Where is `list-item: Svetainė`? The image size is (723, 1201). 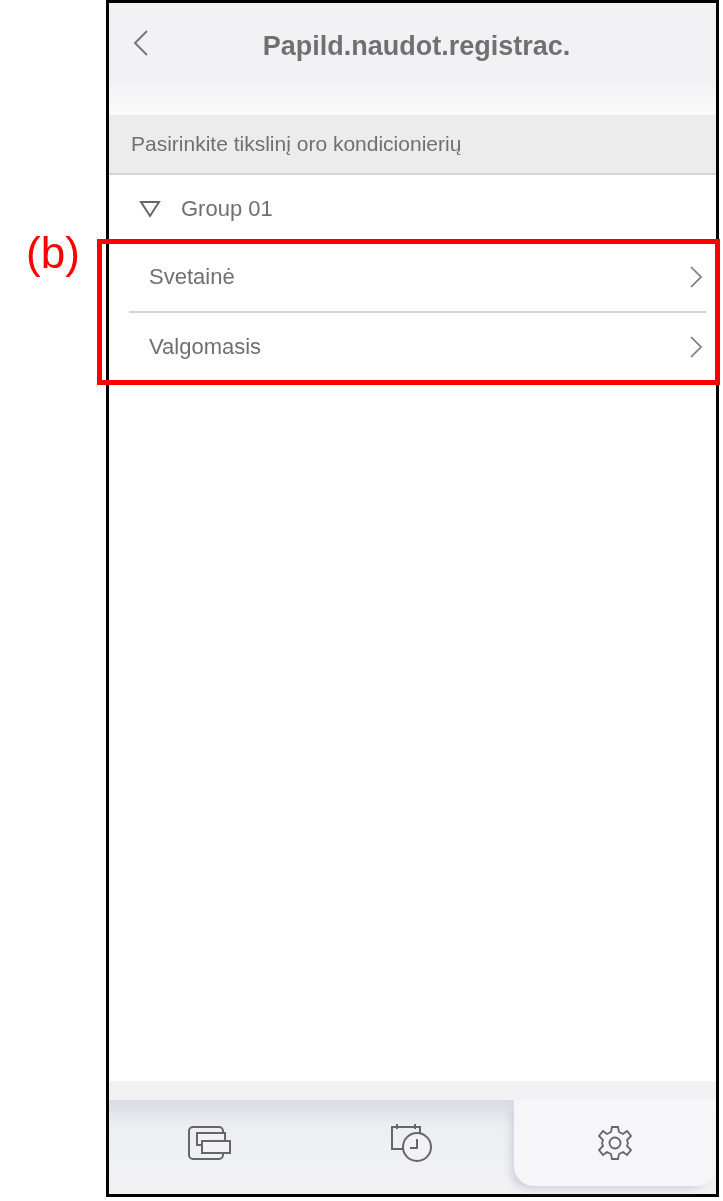
list-item: Svetainė is located at coordinates (417, 277).